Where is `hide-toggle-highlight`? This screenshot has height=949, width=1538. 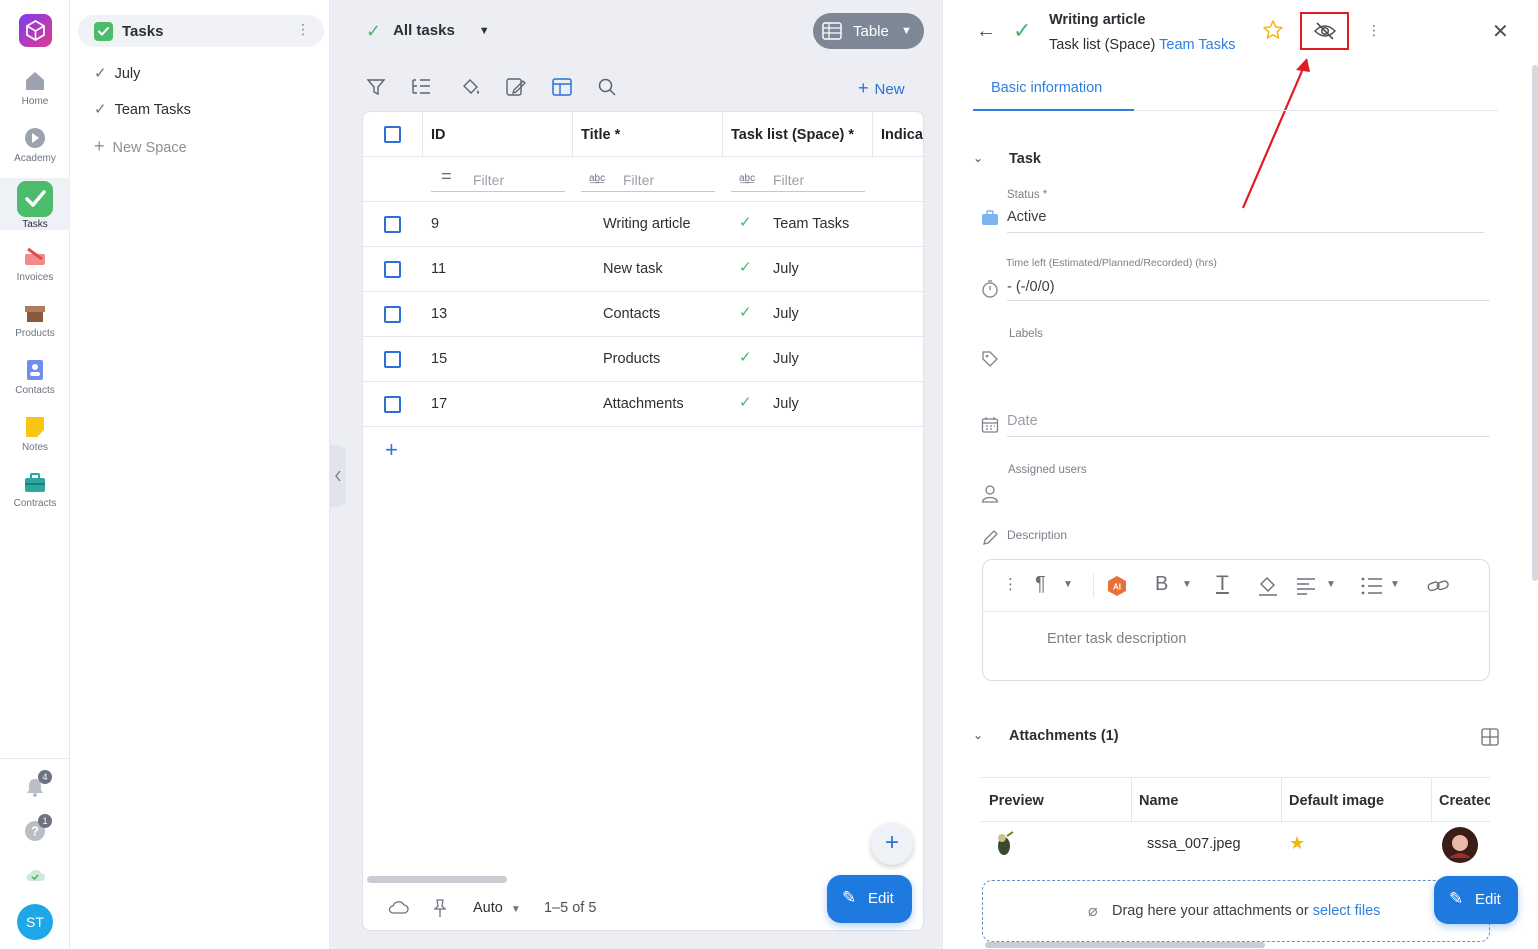
hide-toggle-highlight is located at coordinates (1324, 31).